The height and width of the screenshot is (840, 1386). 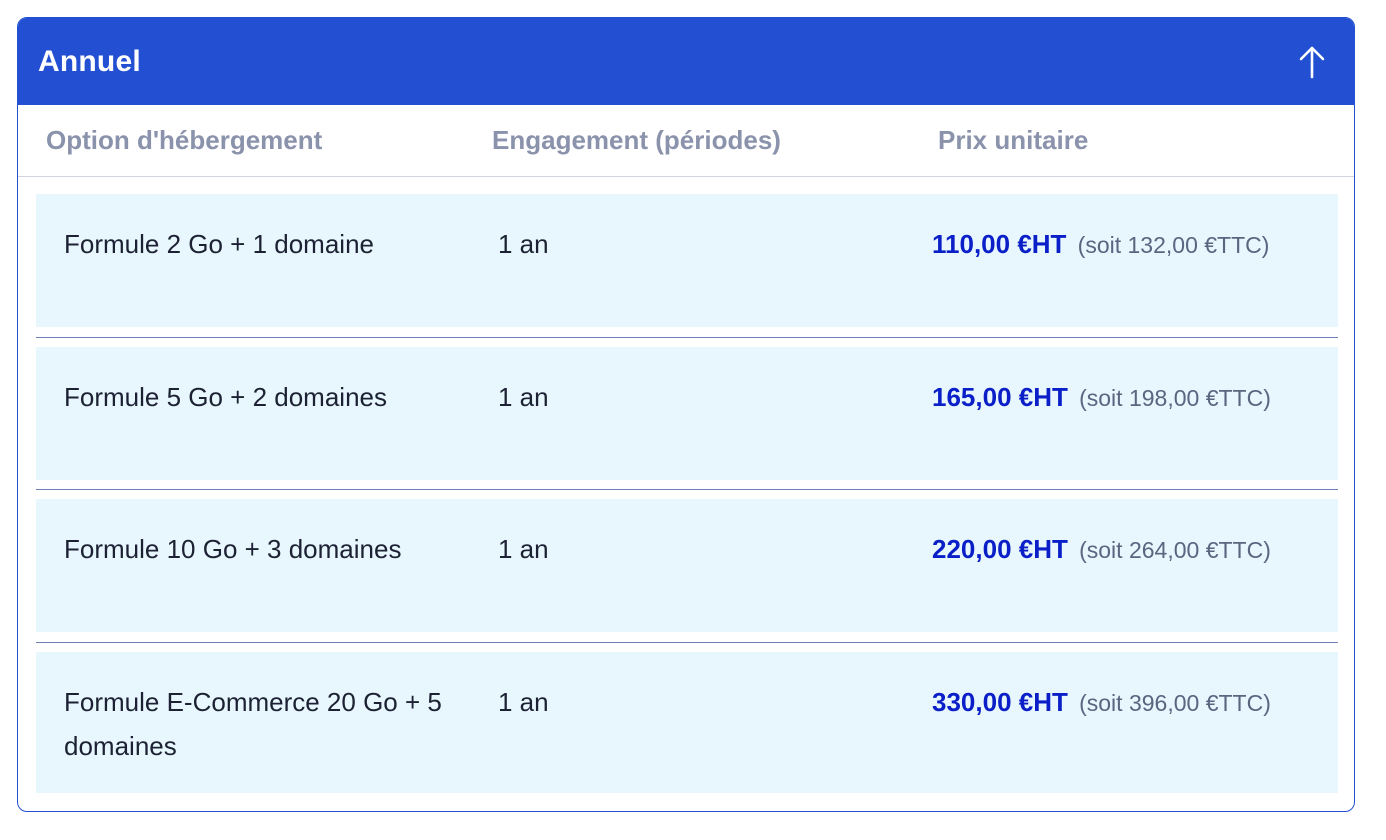 What do you see at coordinates (1175, 550) in the screenshot?
I see `price-ttc: (soit 264,00 €TTC)` at bounding box center [1175, 550].